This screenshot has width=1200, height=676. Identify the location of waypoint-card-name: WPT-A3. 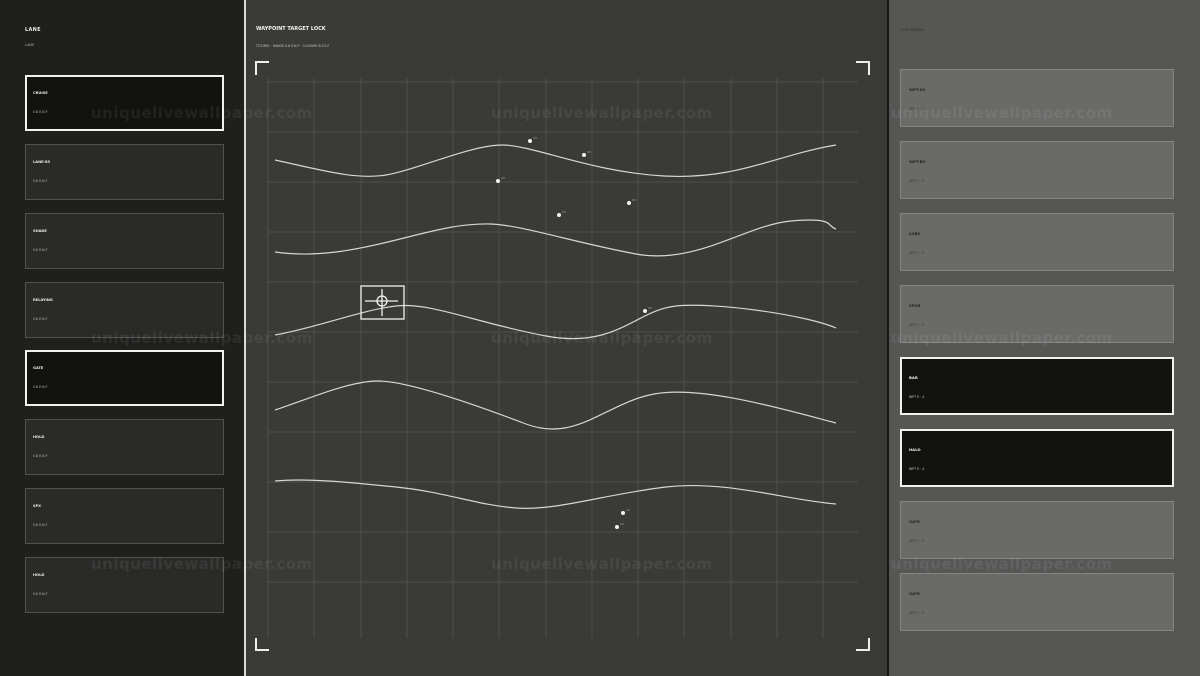
(917, 89).